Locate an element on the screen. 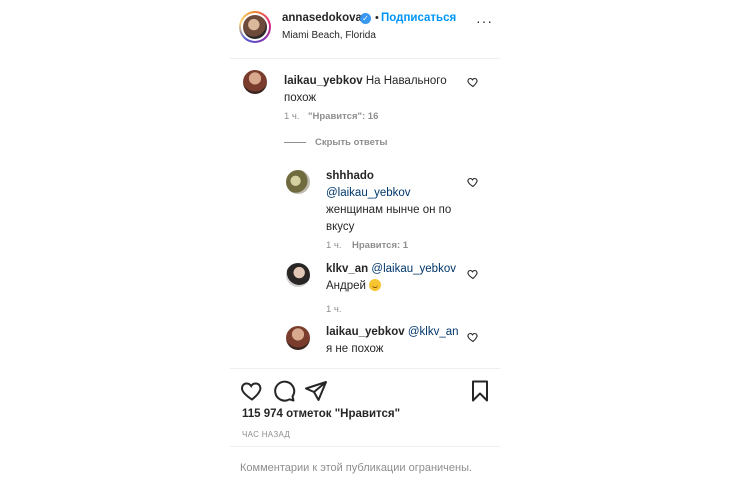 Image resolution: width=730 pixels, height=488 pixels. comment-body: laikau_yebkov На Навального похож is located at coordinates (374, 90).